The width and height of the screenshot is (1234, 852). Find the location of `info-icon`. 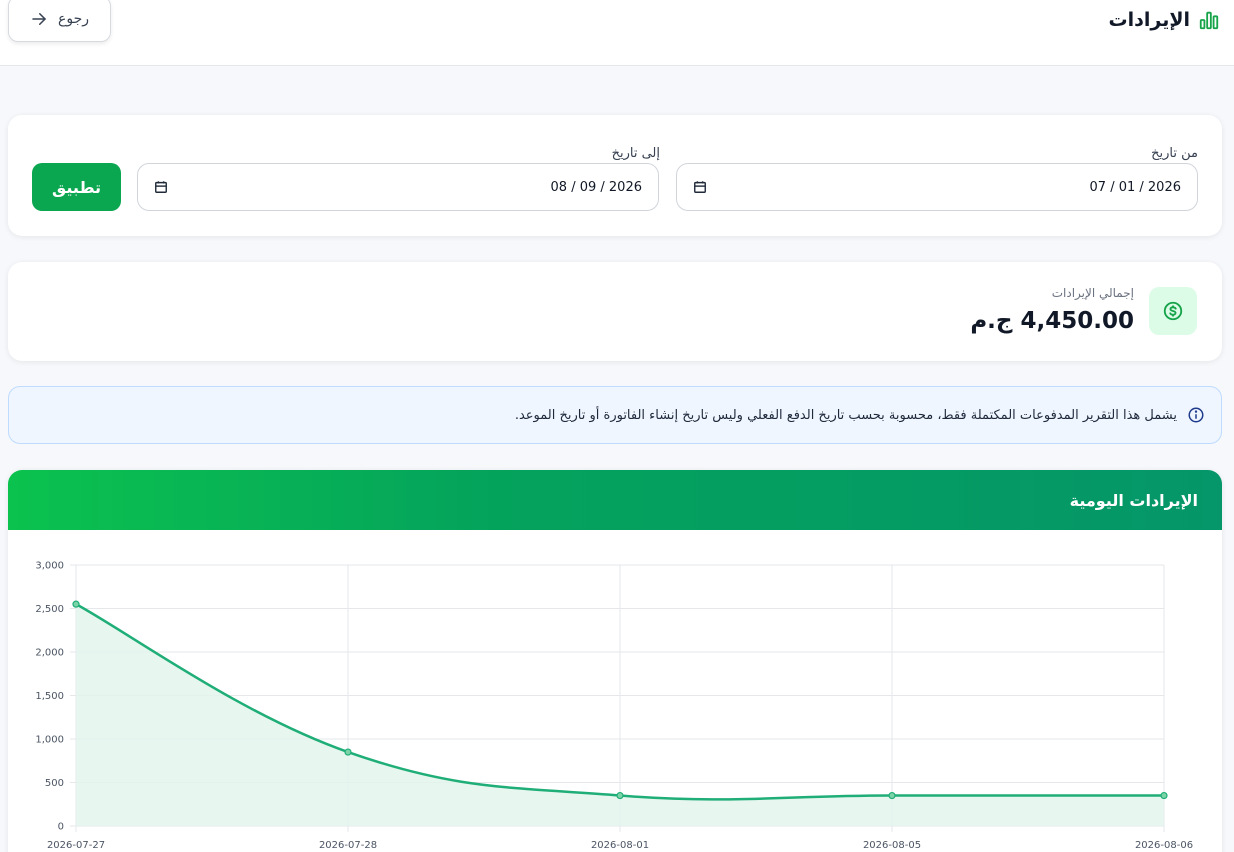

info-icon is located at coordinates (1196, 415).